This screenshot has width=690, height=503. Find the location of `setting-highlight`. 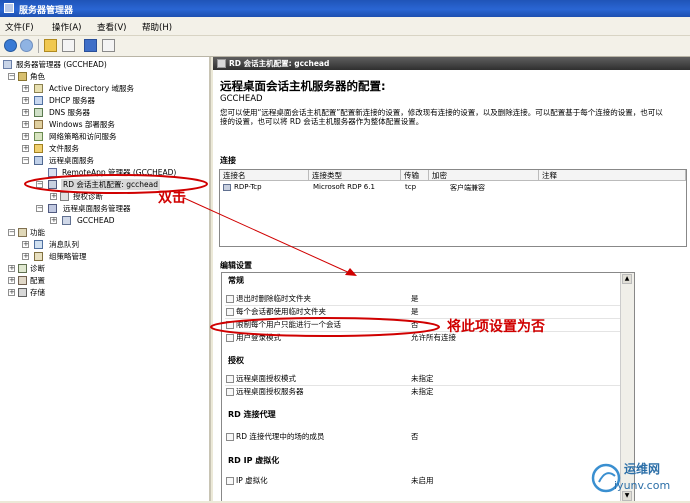

setting-highlight is located at coordinates (325, 327).